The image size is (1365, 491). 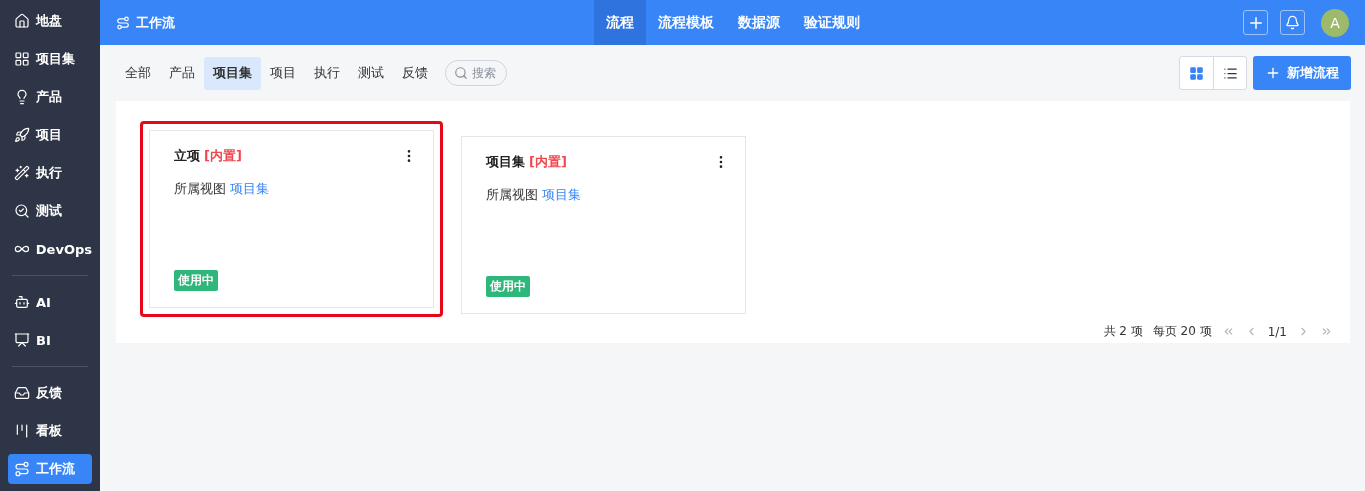 I want to click on sidebar-item: 项目集, so click(x=50, y=59).